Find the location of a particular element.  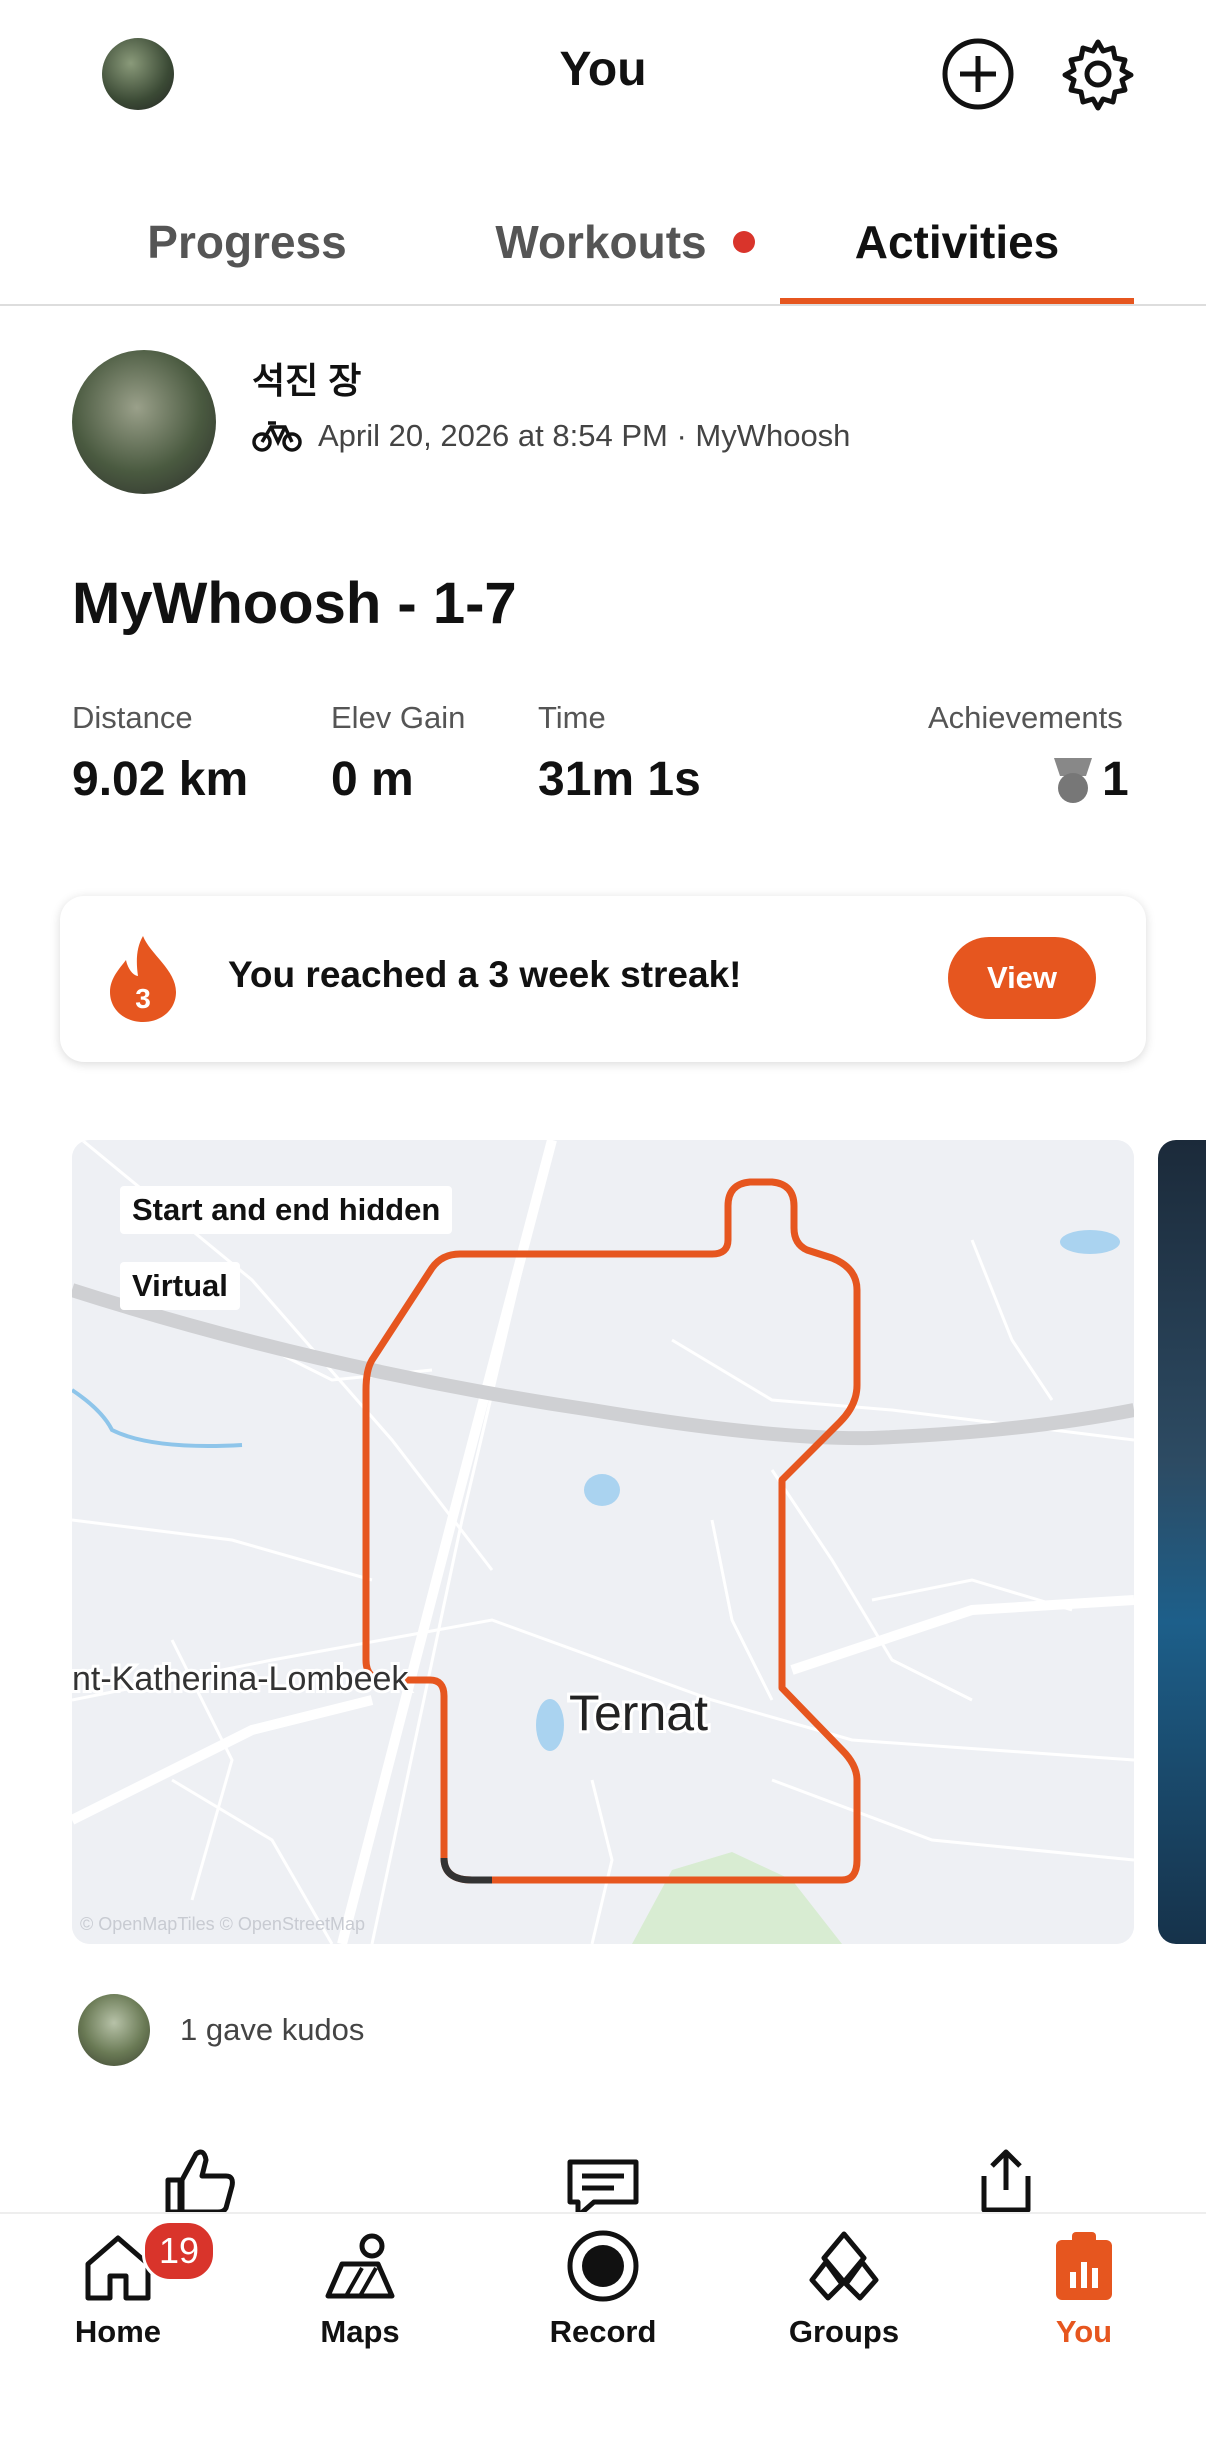

stat-time-label: Time is located at coordinates (572, 717).